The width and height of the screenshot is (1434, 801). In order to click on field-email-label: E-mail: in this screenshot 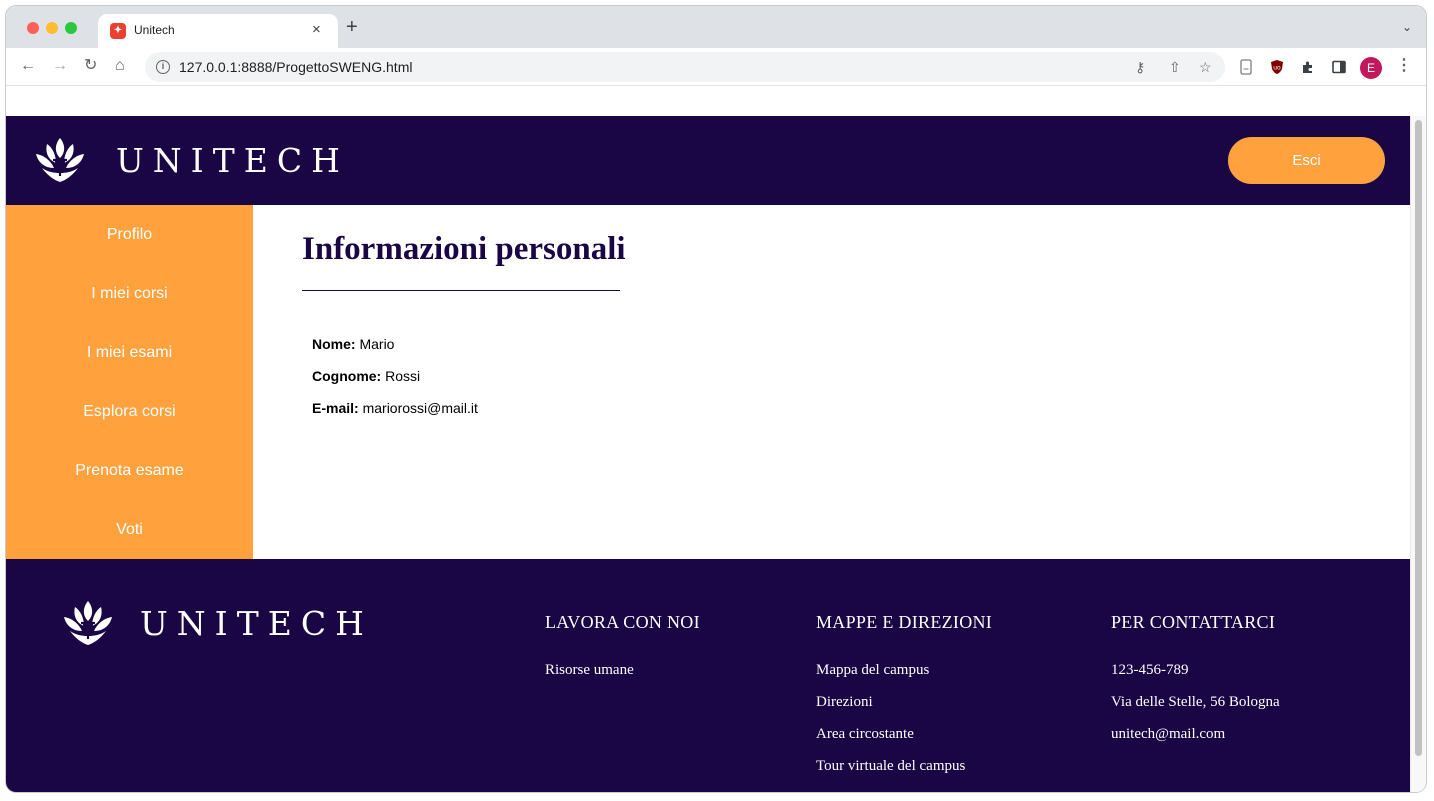, I will do `click(335, 408)`.